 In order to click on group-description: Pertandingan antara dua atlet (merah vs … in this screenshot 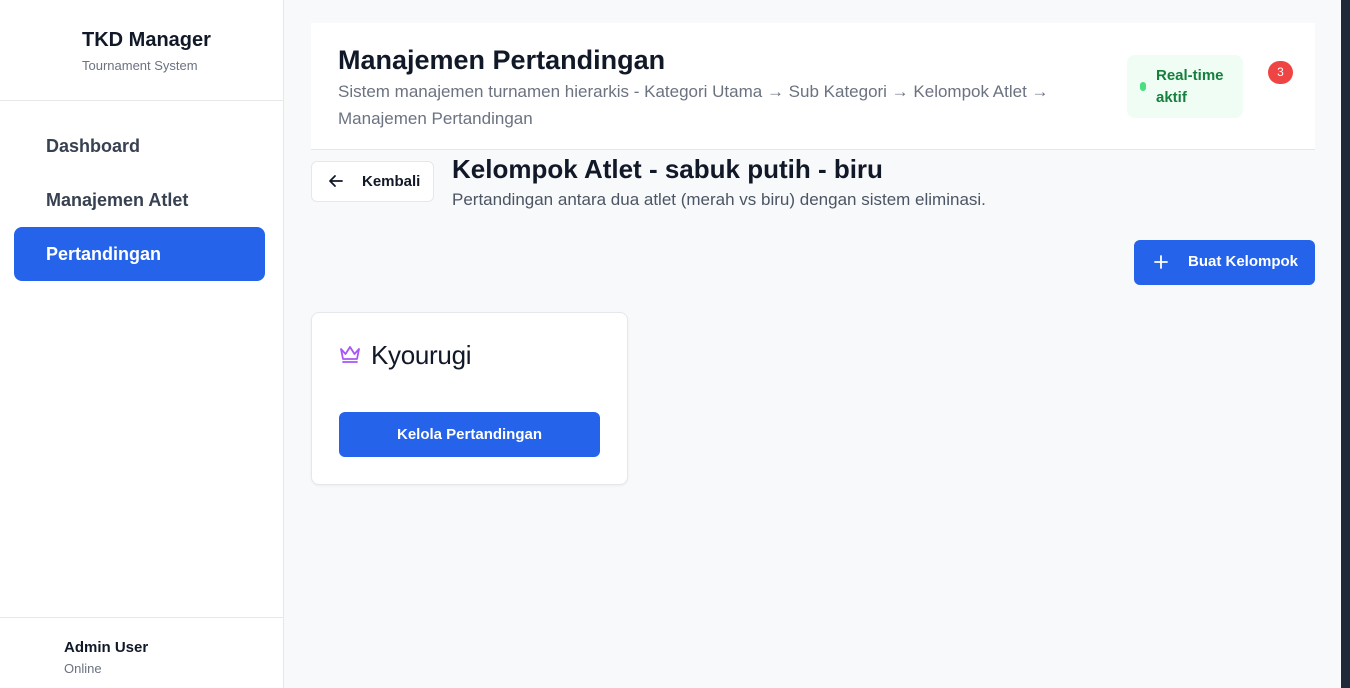, I will do `click(719, 199)`.